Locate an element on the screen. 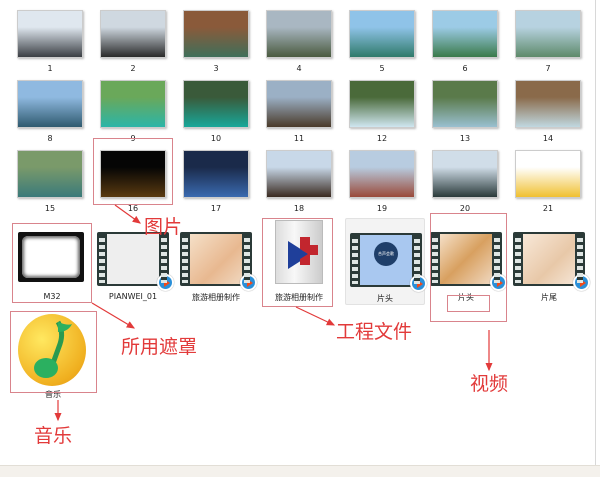  arrow-masks is located at coordinates (113, 315).